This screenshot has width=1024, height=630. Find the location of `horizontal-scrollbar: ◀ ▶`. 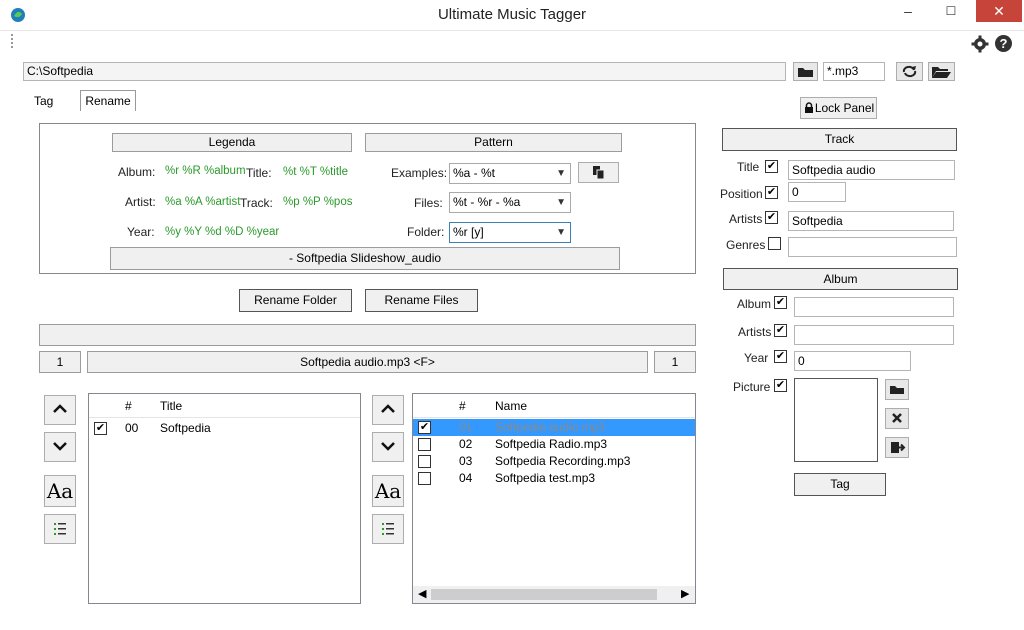

horizontal-scrollbar: ◀ ▶ is located at coordinates (554, 594).